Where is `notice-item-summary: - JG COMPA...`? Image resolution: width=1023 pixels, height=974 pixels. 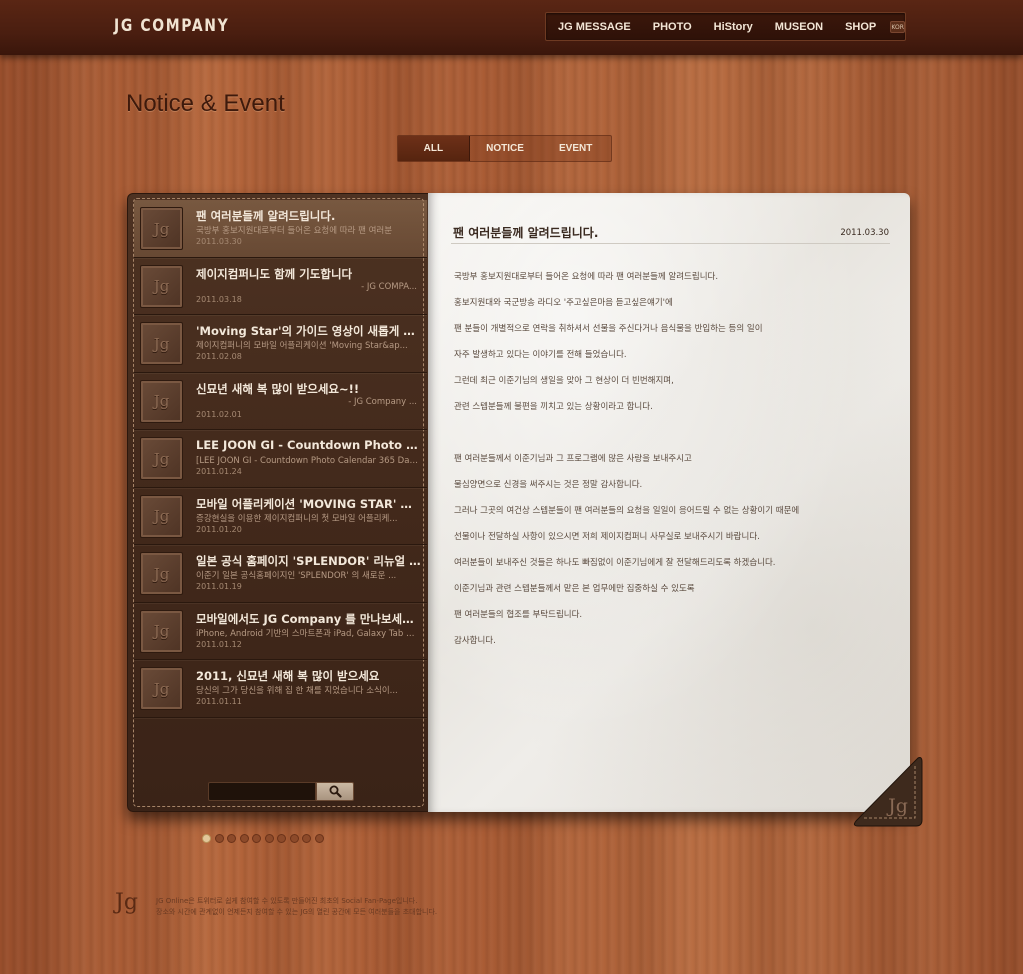 notice-item-summary: - JG COMPA... is located at coordinates (389, 286).